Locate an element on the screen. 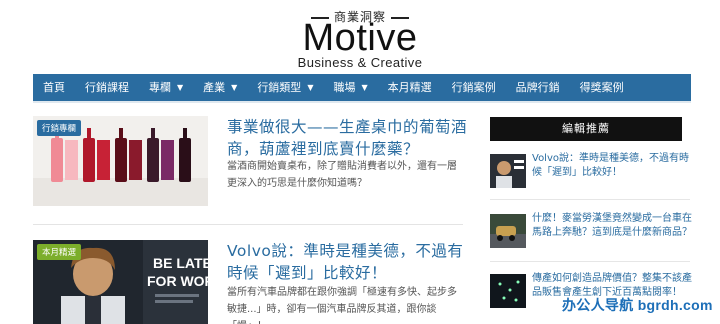  nav-label: 得獎案例 is located at coordinates (601, 87).